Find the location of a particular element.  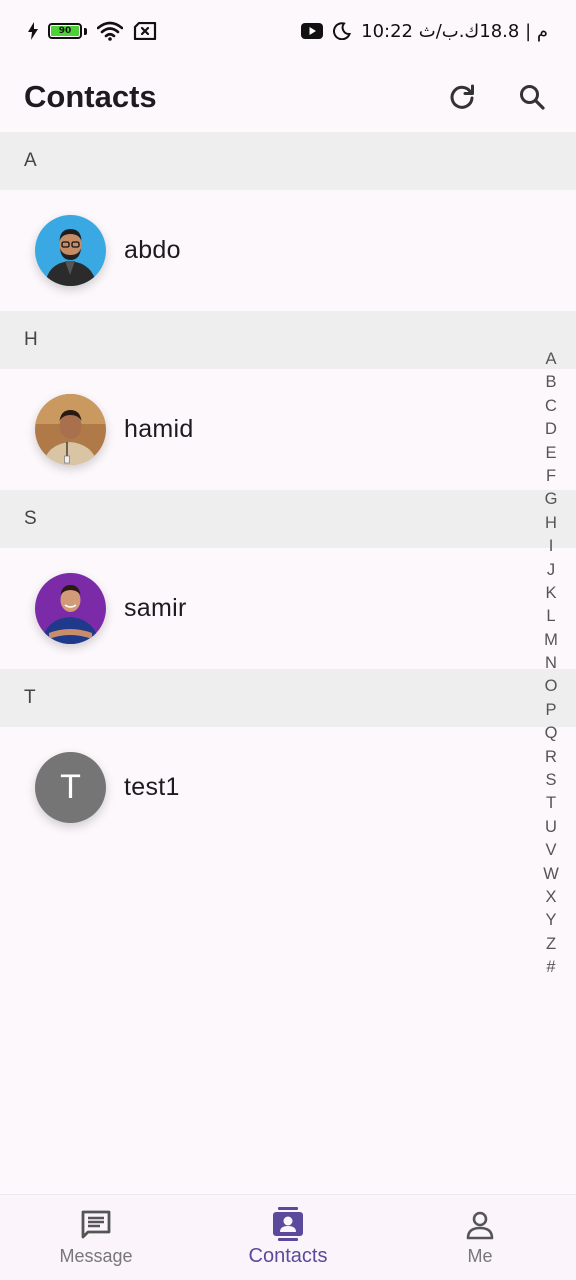

bottom-navigation: Message Contacts Me is located at coordinates (288, 1237).